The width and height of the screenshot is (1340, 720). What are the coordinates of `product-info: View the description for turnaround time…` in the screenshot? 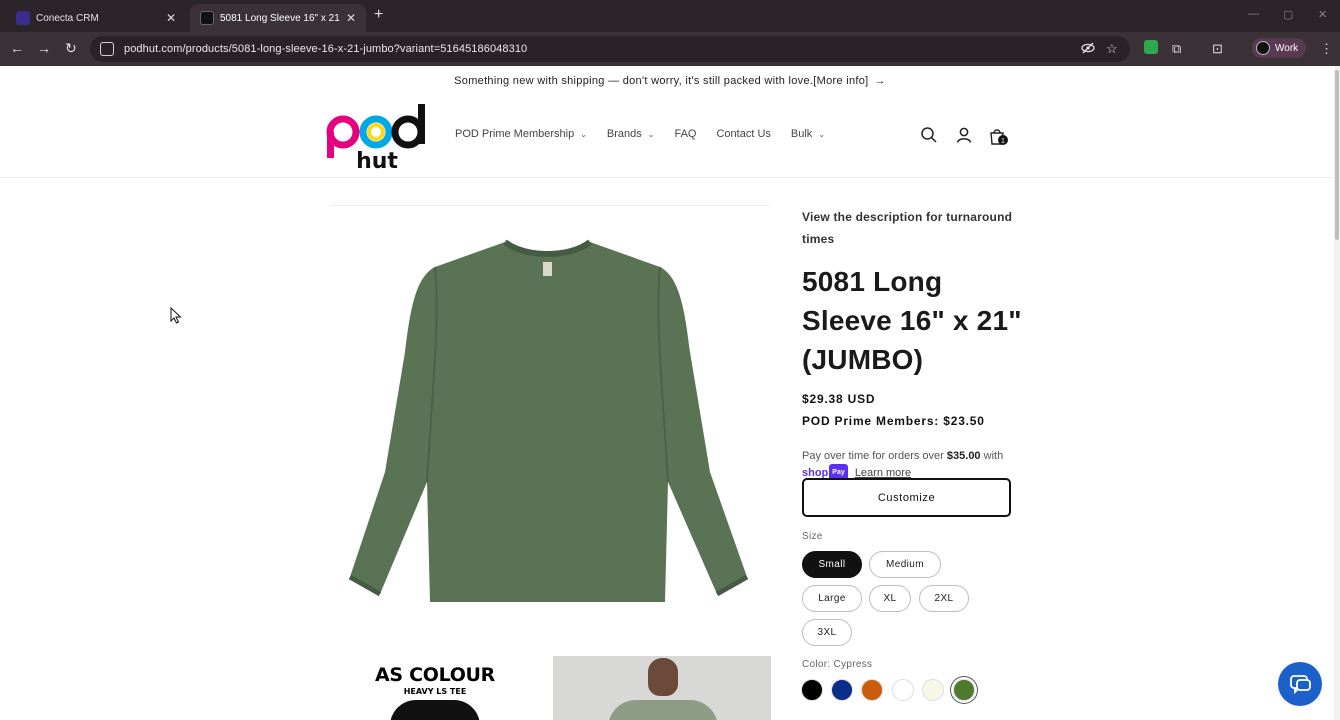 It's located at (912, 228).